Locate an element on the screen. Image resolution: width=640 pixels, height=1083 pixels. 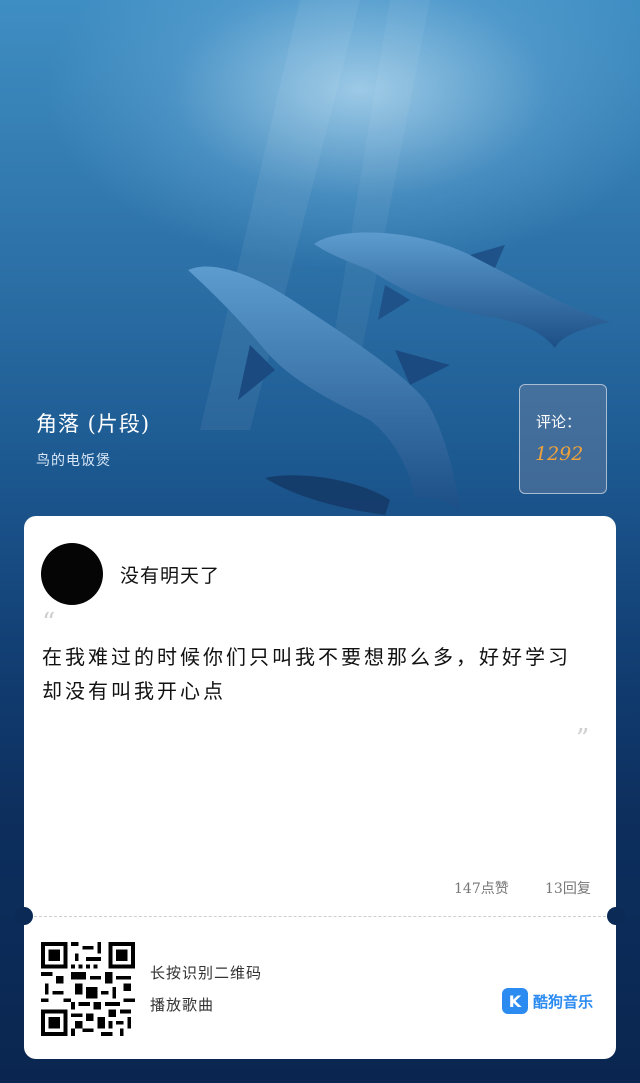
qr-hint-play: 播放歌曲 is located at coordinates (182, 1005).